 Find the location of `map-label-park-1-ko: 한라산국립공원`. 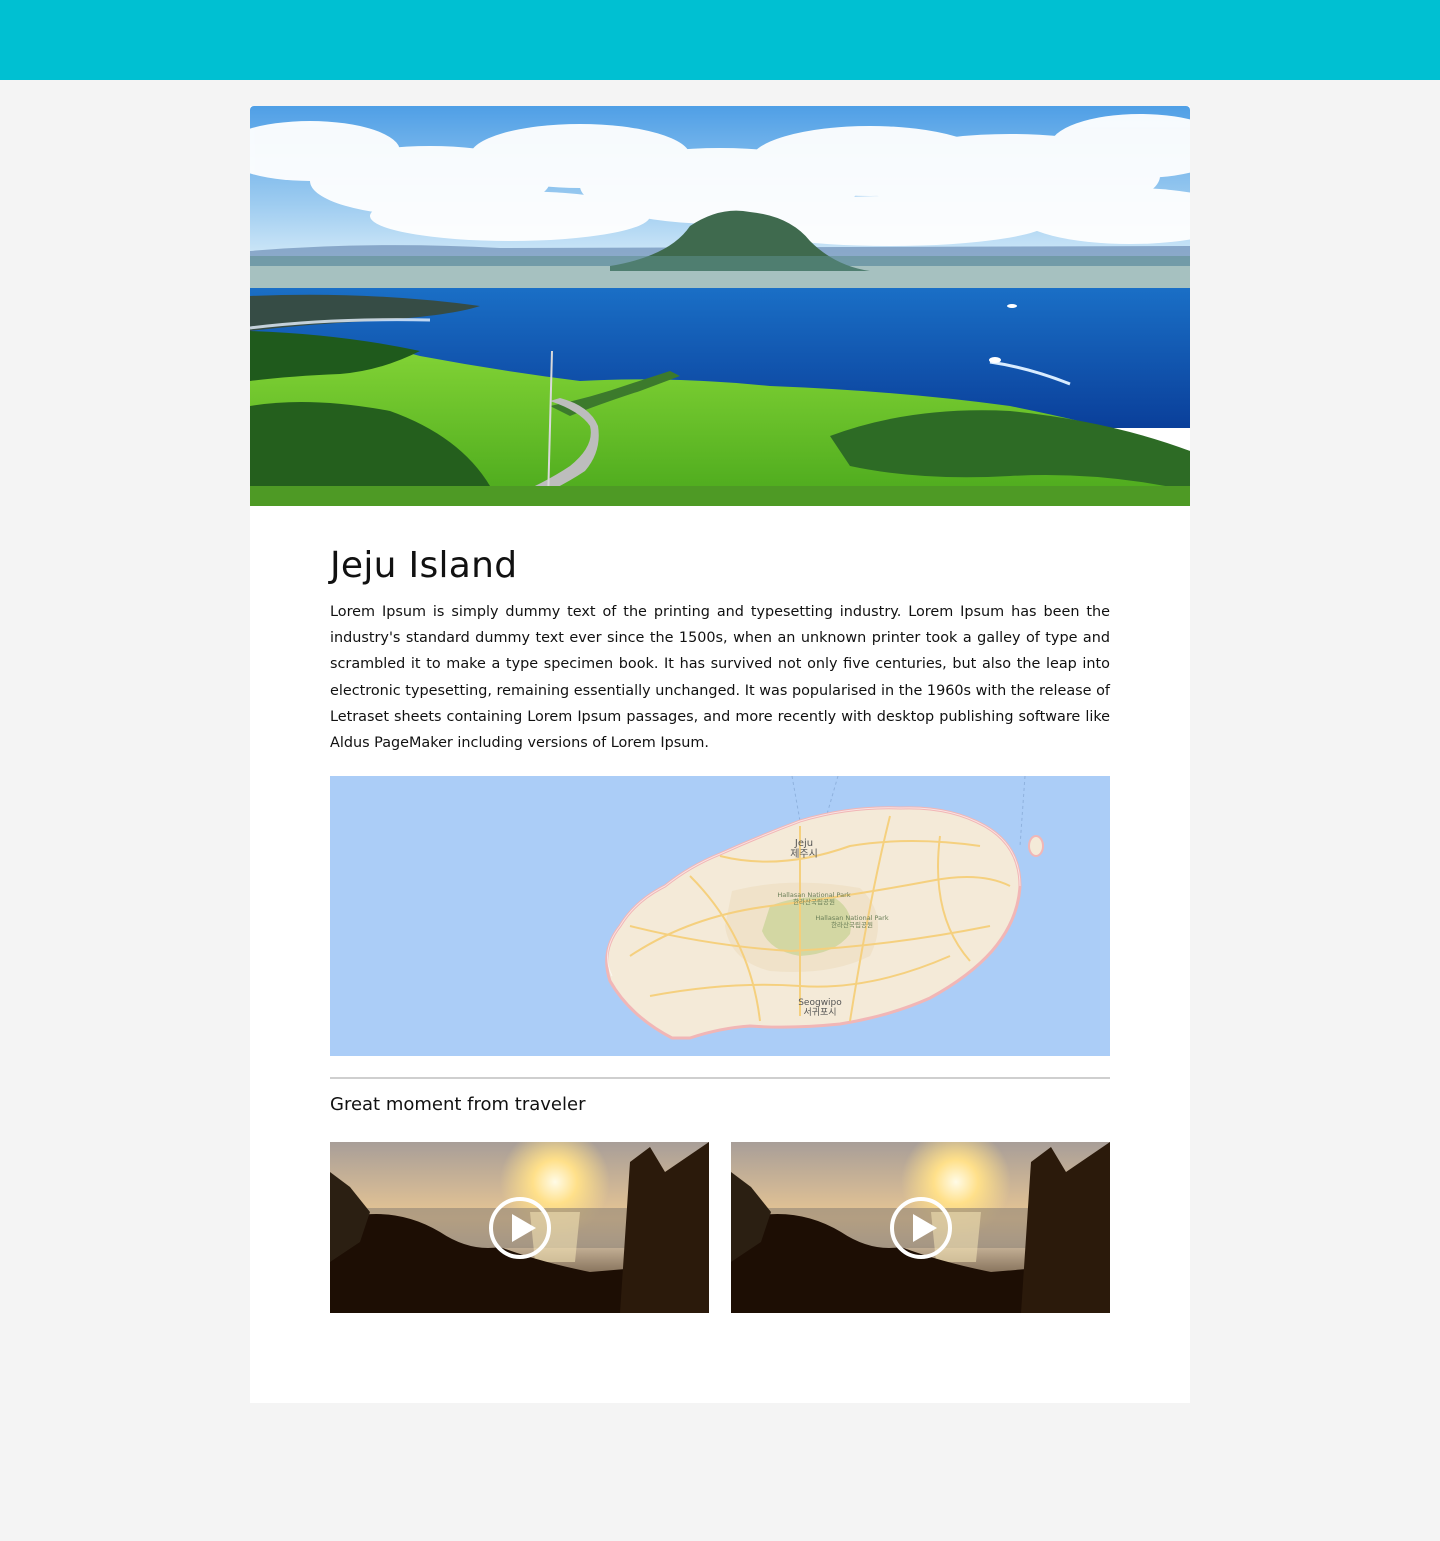

map-label-park-1-ko: 한라산국립공원 is located at coordinates (814, 901).